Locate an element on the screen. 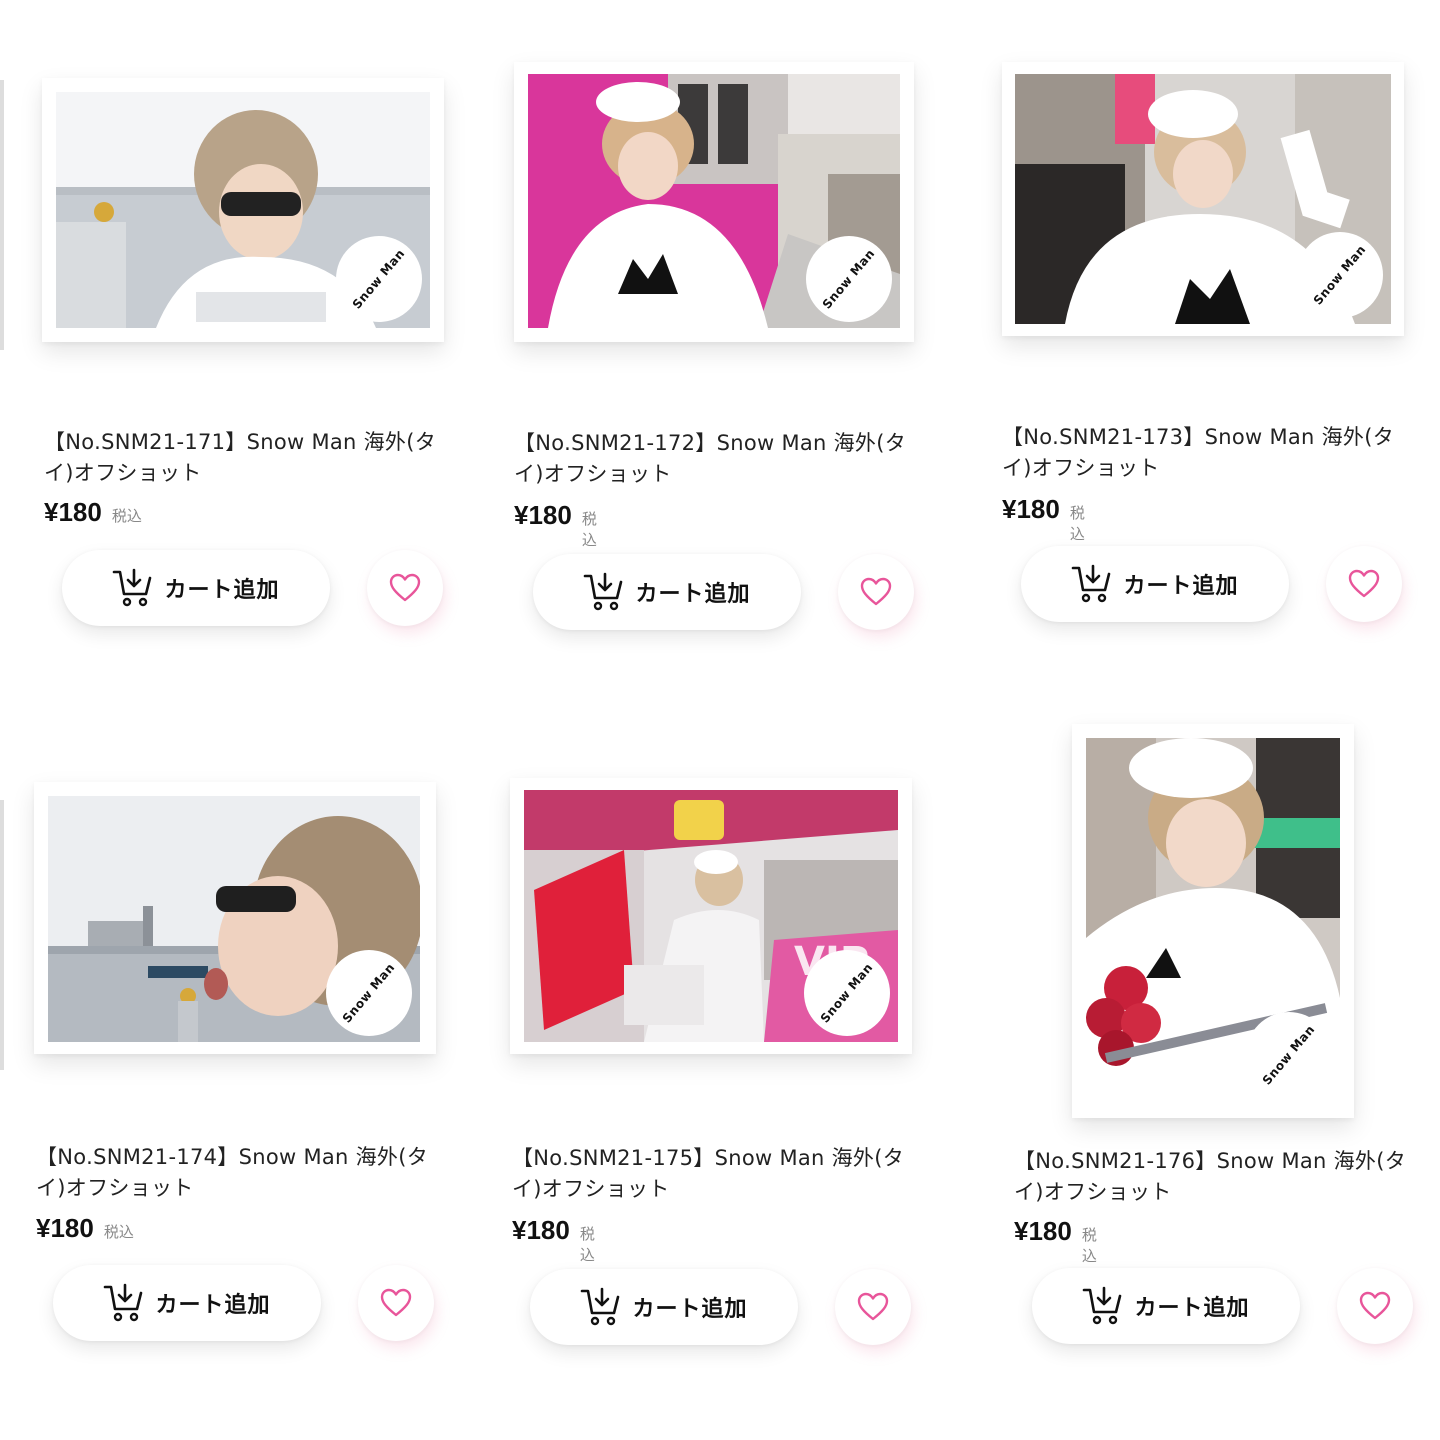 The width and height of the screenshot is (1440, 1440). product-photo-link: VIP Snow Man is located at coordinates (711, 916).